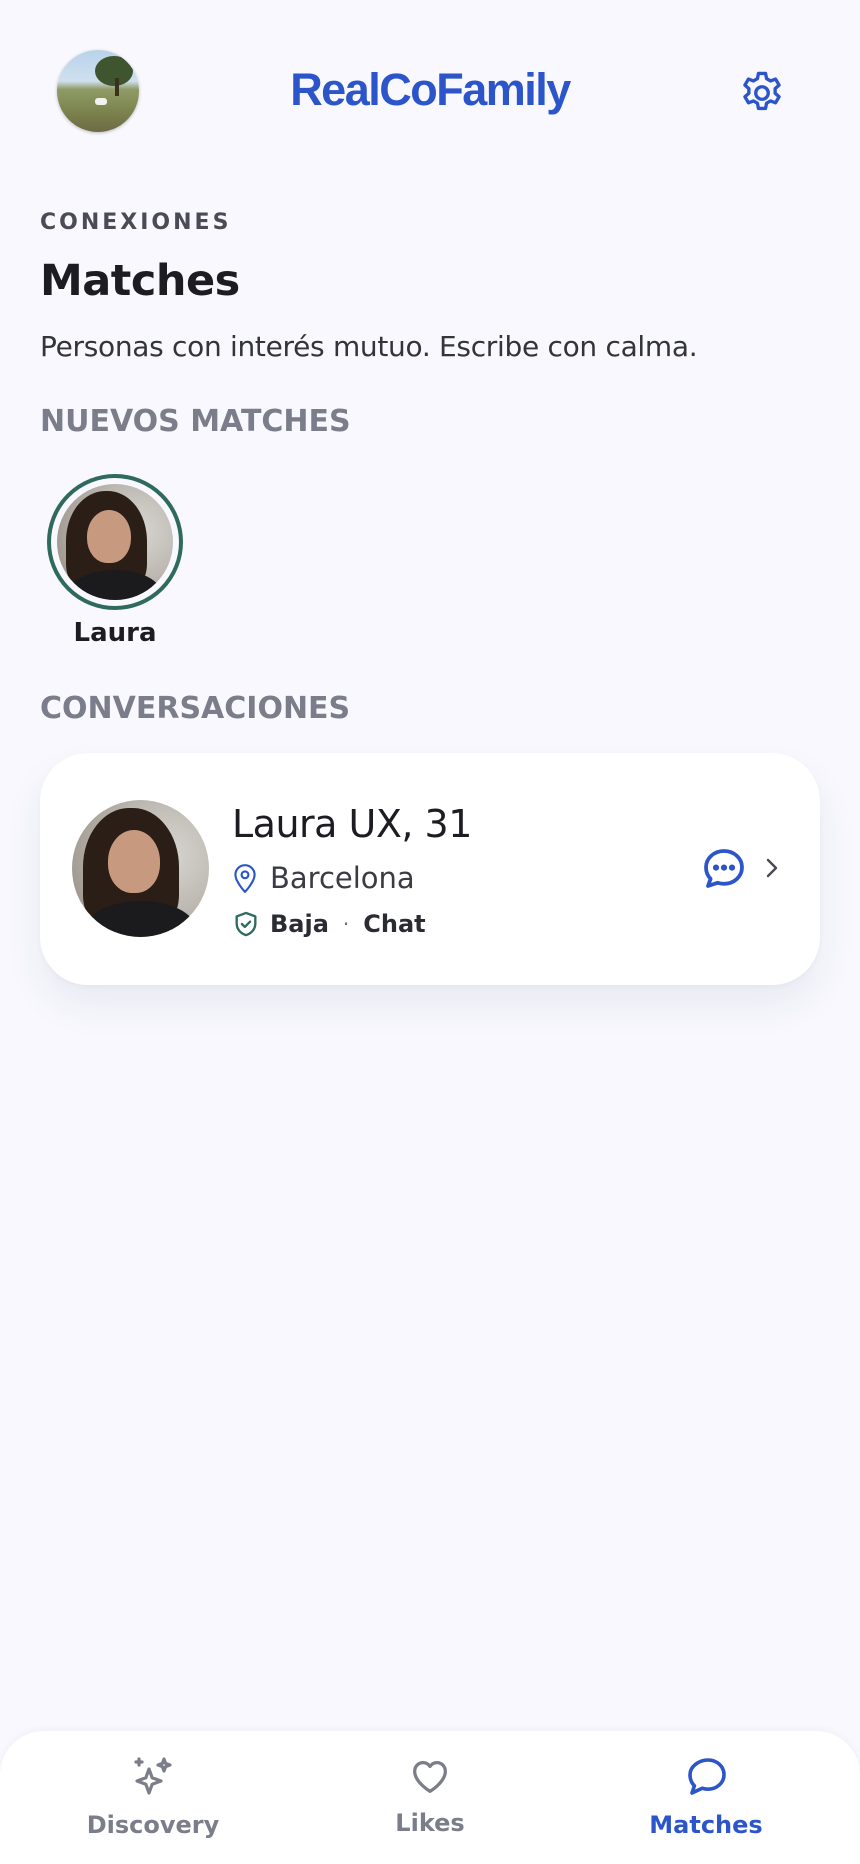 The height and width of the screenshot is (1864, 860). I want to click on conversations-heading: CONVERSACIONES, so click(195, 708).